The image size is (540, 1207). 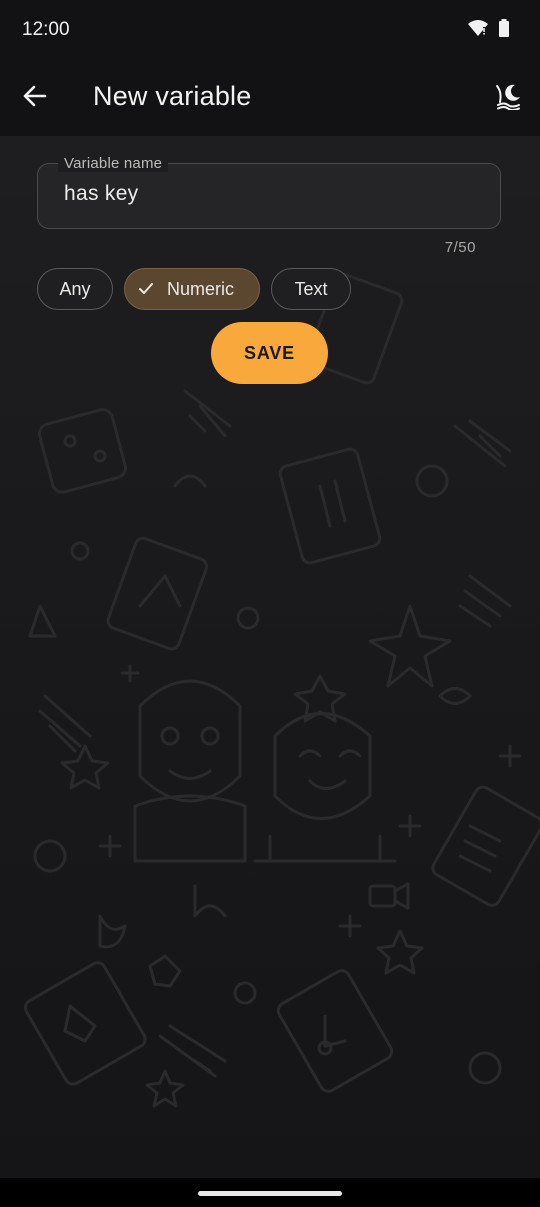 I want to click on arrow-left-icon, so click(x=34, y=98).